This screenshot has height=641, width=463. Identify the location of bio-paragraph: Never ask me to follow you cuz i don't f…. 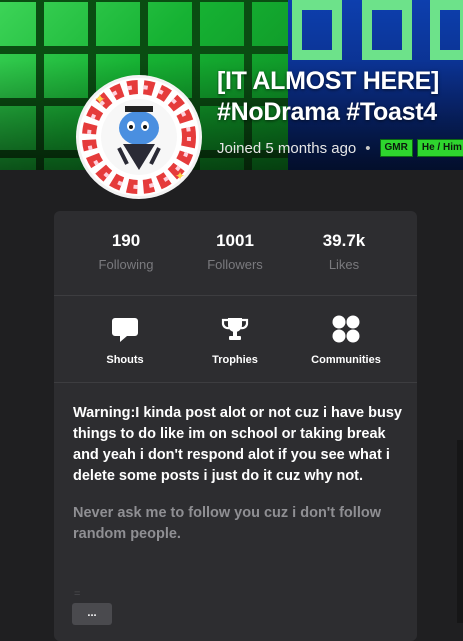
(227, 523).